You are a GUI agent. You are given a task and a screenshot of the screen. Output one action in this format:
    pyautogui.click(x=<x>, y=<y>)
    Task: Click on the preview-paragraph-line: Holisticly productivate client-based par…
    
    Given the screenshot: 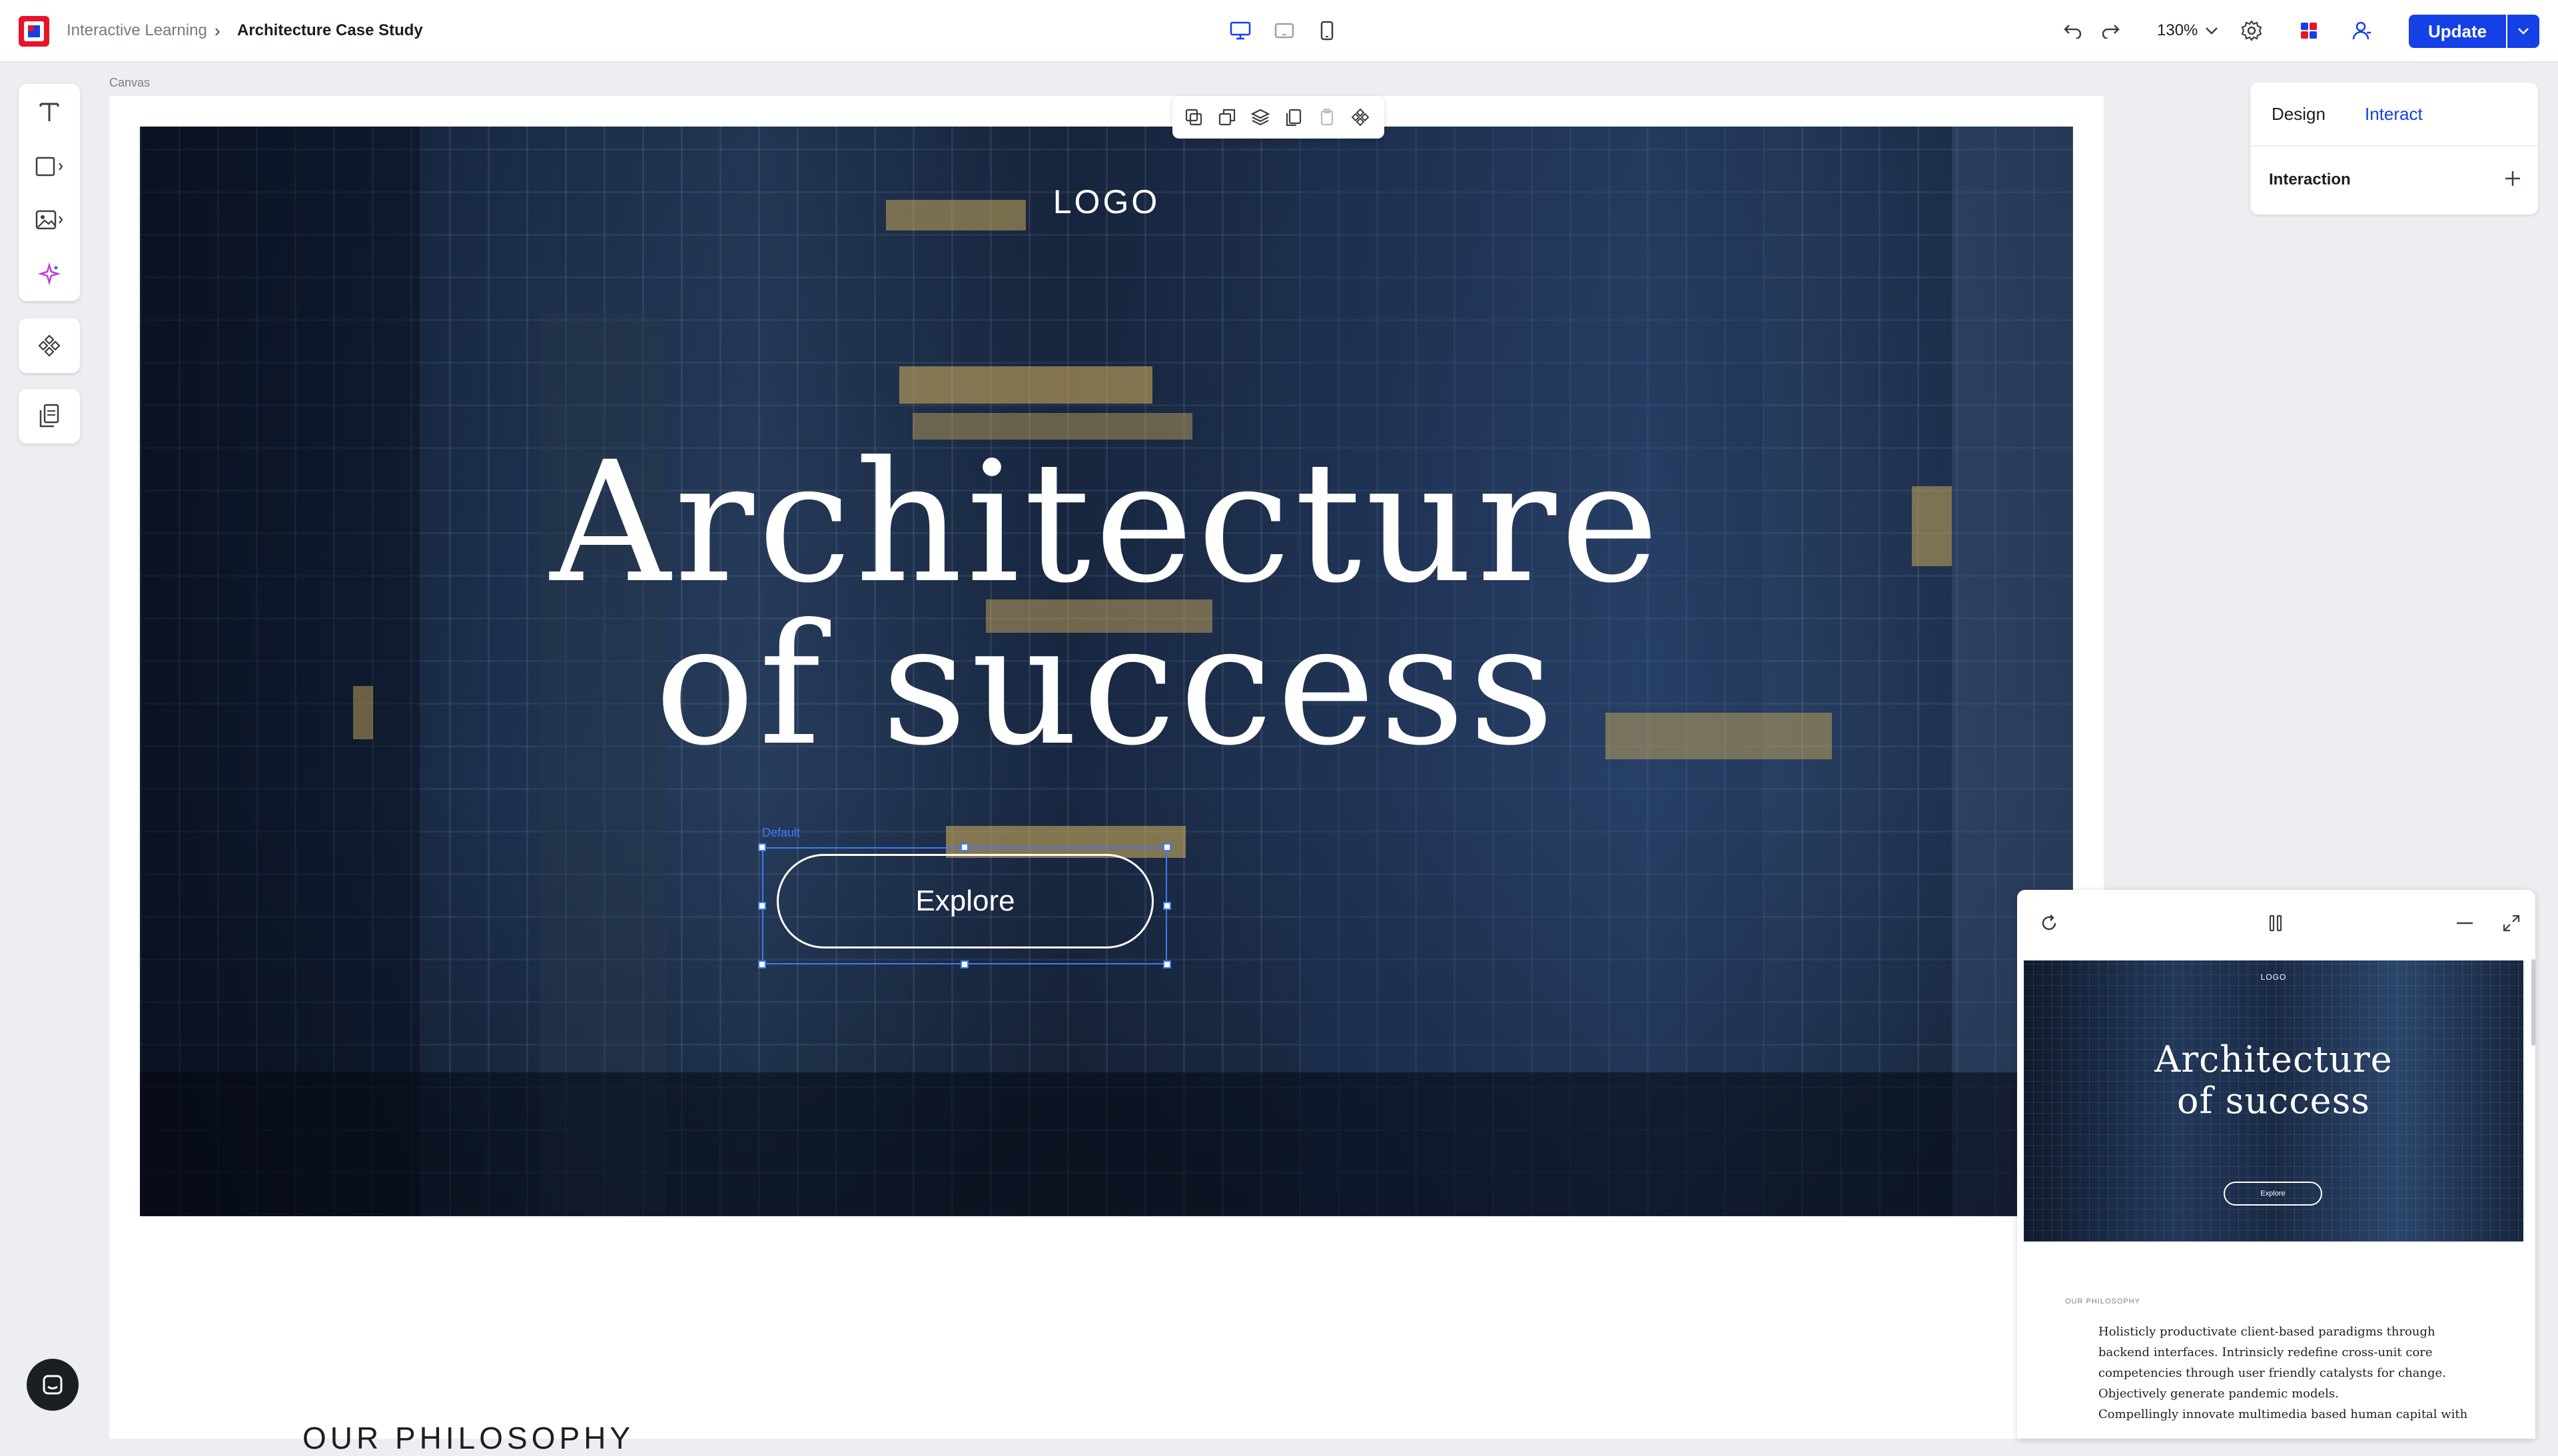 What is the action you would take?
    pyautogui.click(x=2266, y=1332)
    